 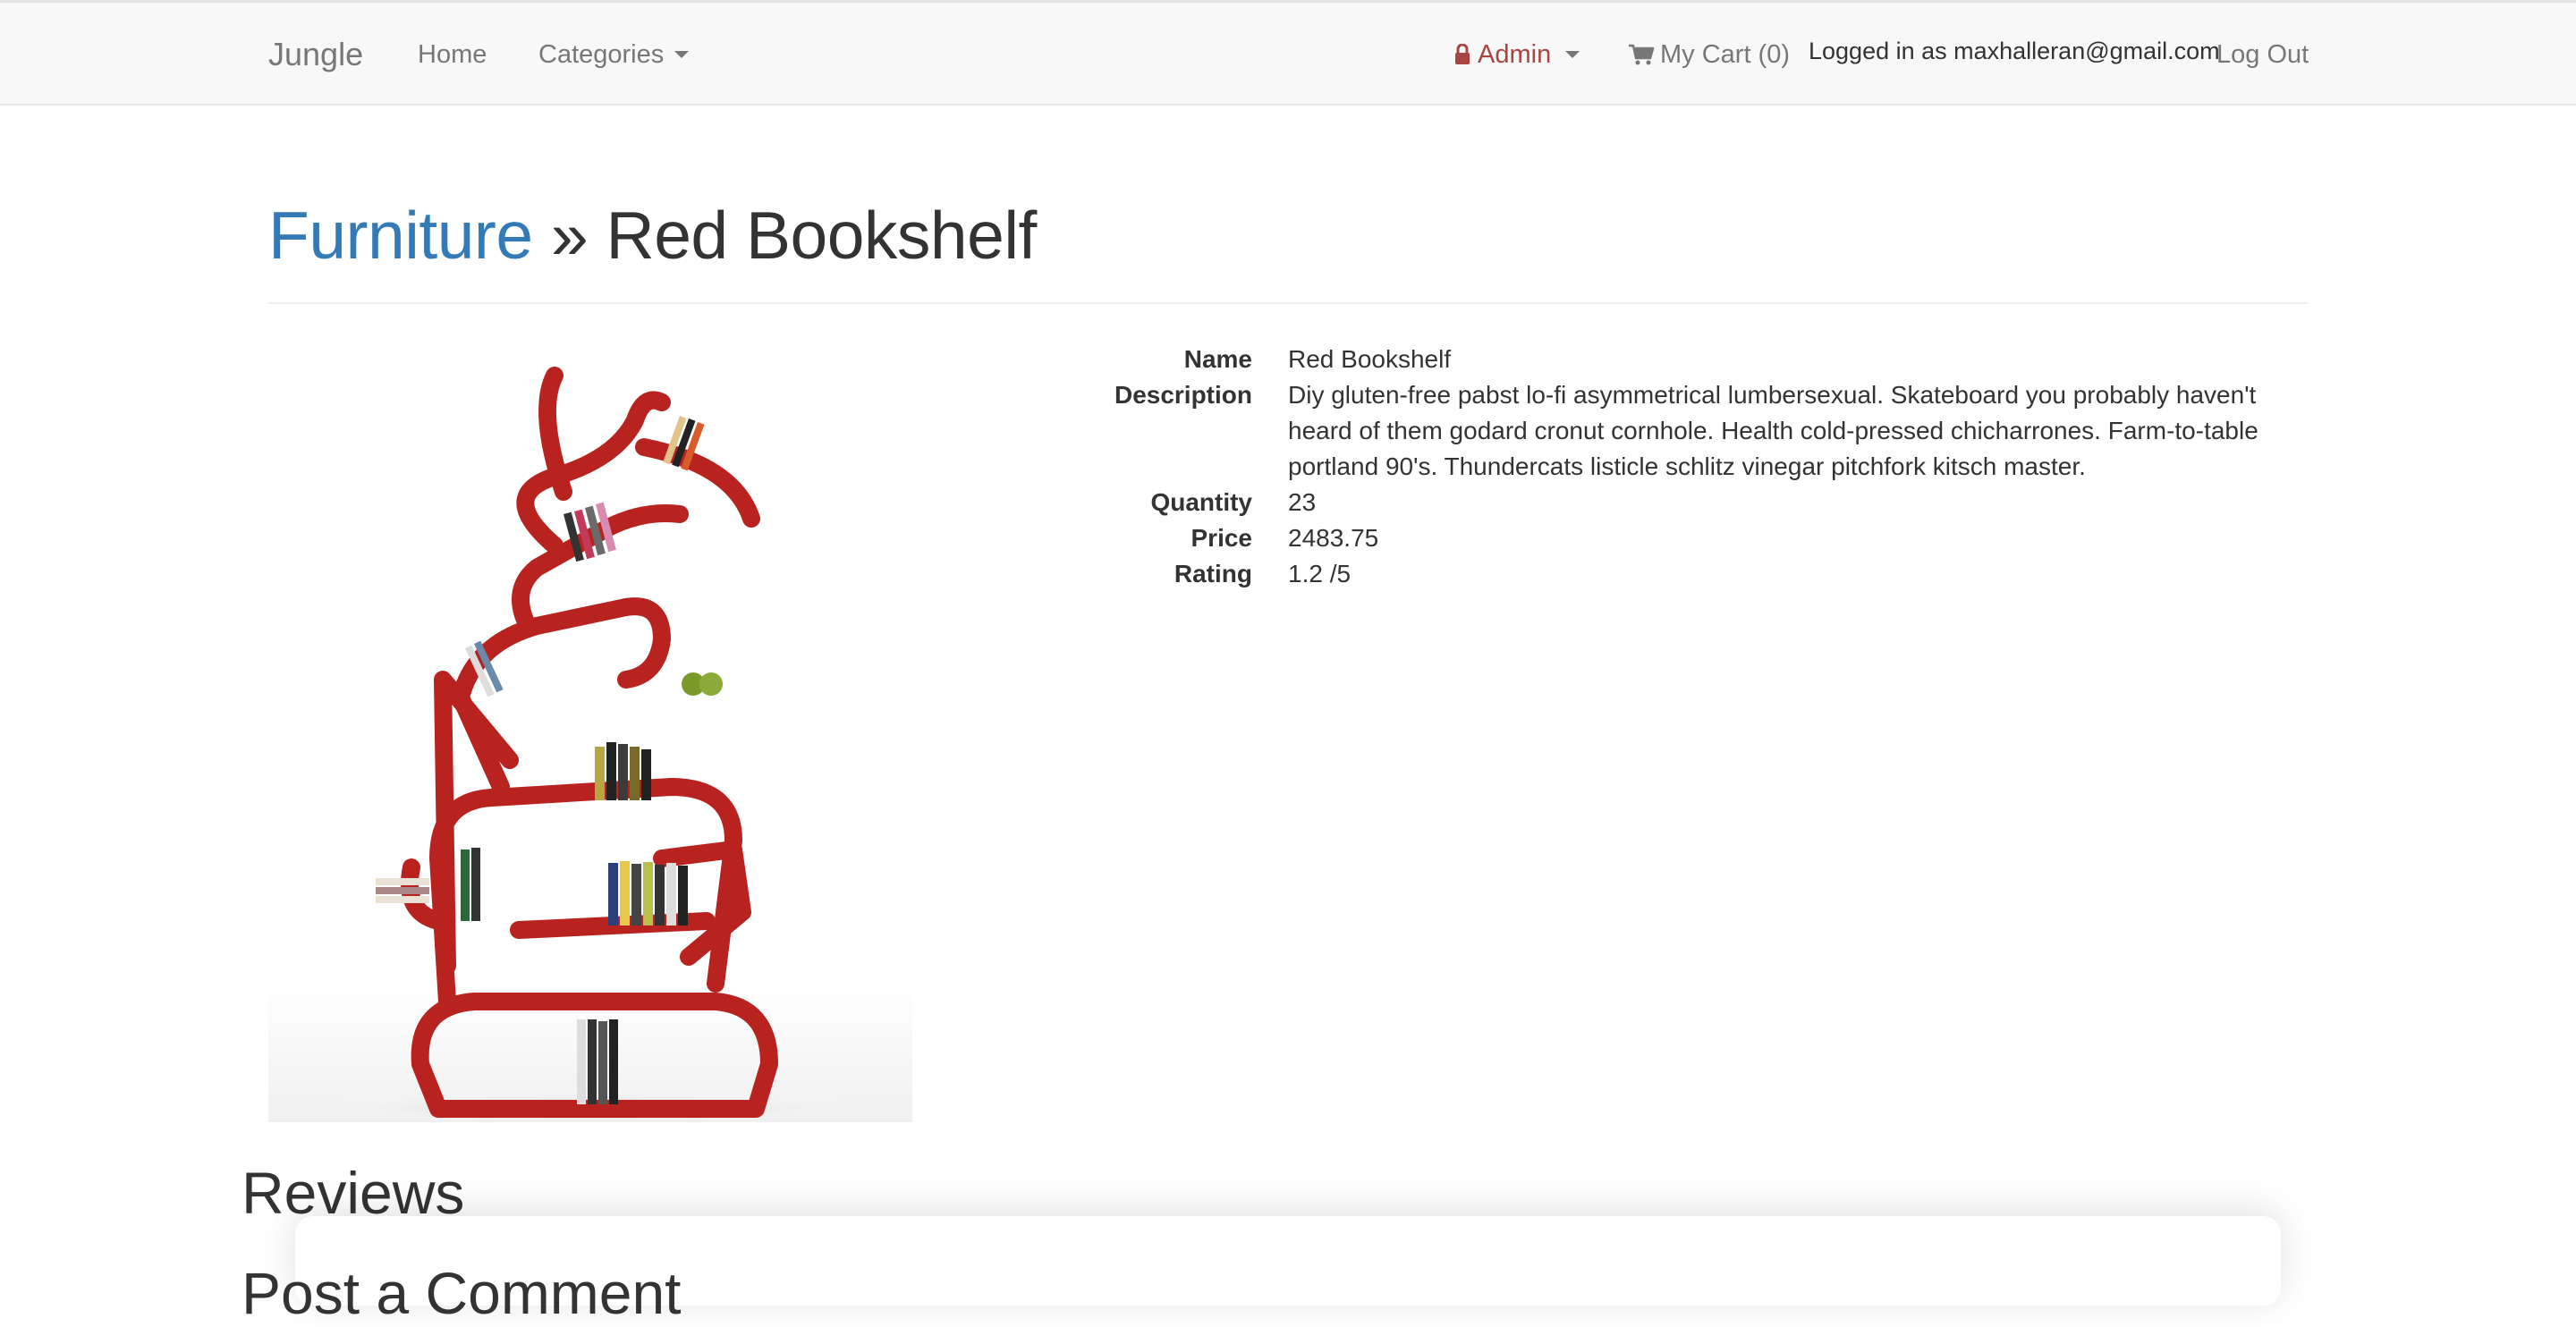 What do you see at coordinates (400, 235) in the screenshot?
I see `breadcrumb-category-link: Furniture` at bounding box center [400, 235].